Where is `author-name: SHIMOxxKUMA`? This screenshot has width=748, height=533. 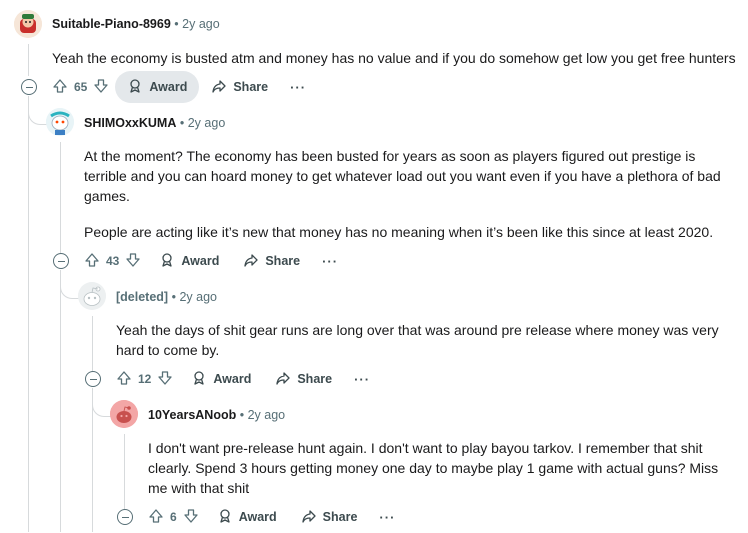
author-name: SHIMOxxKUMA is located at coordinates (130, 123).